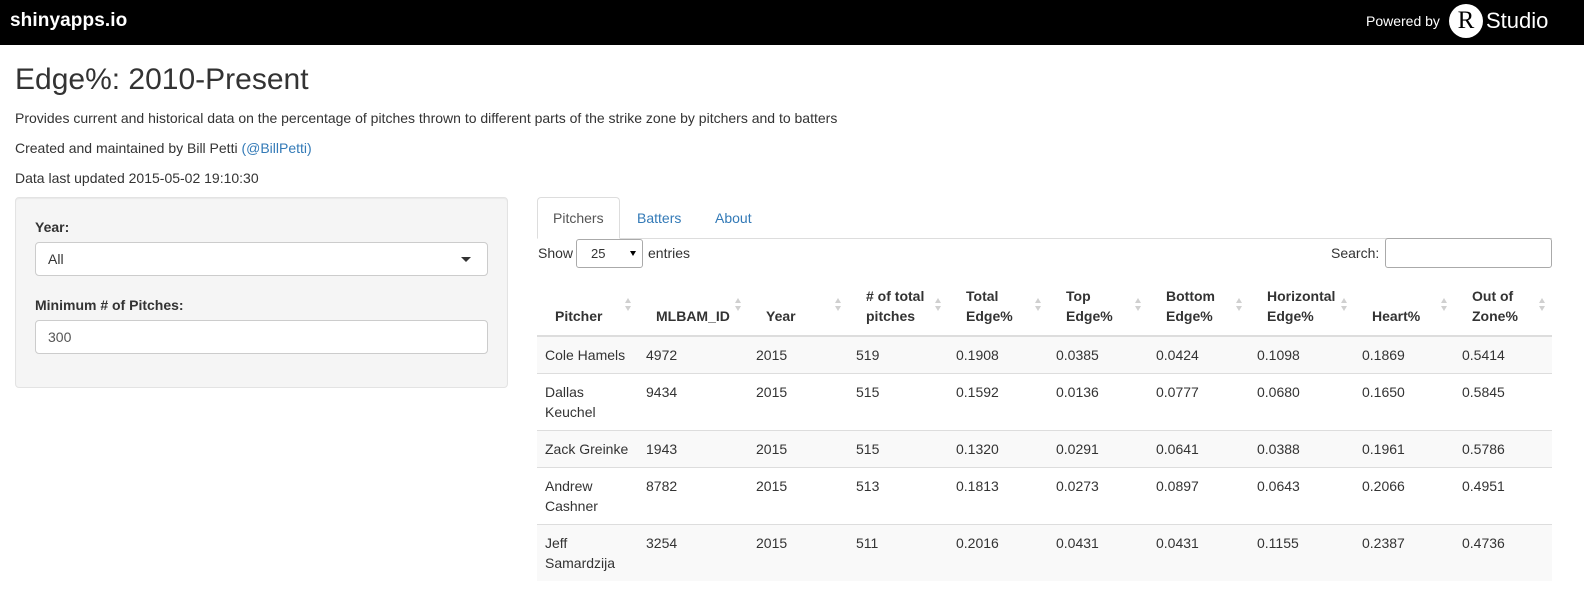  I want to click on pitcher-name-part: Andrew, so click(569, 486).